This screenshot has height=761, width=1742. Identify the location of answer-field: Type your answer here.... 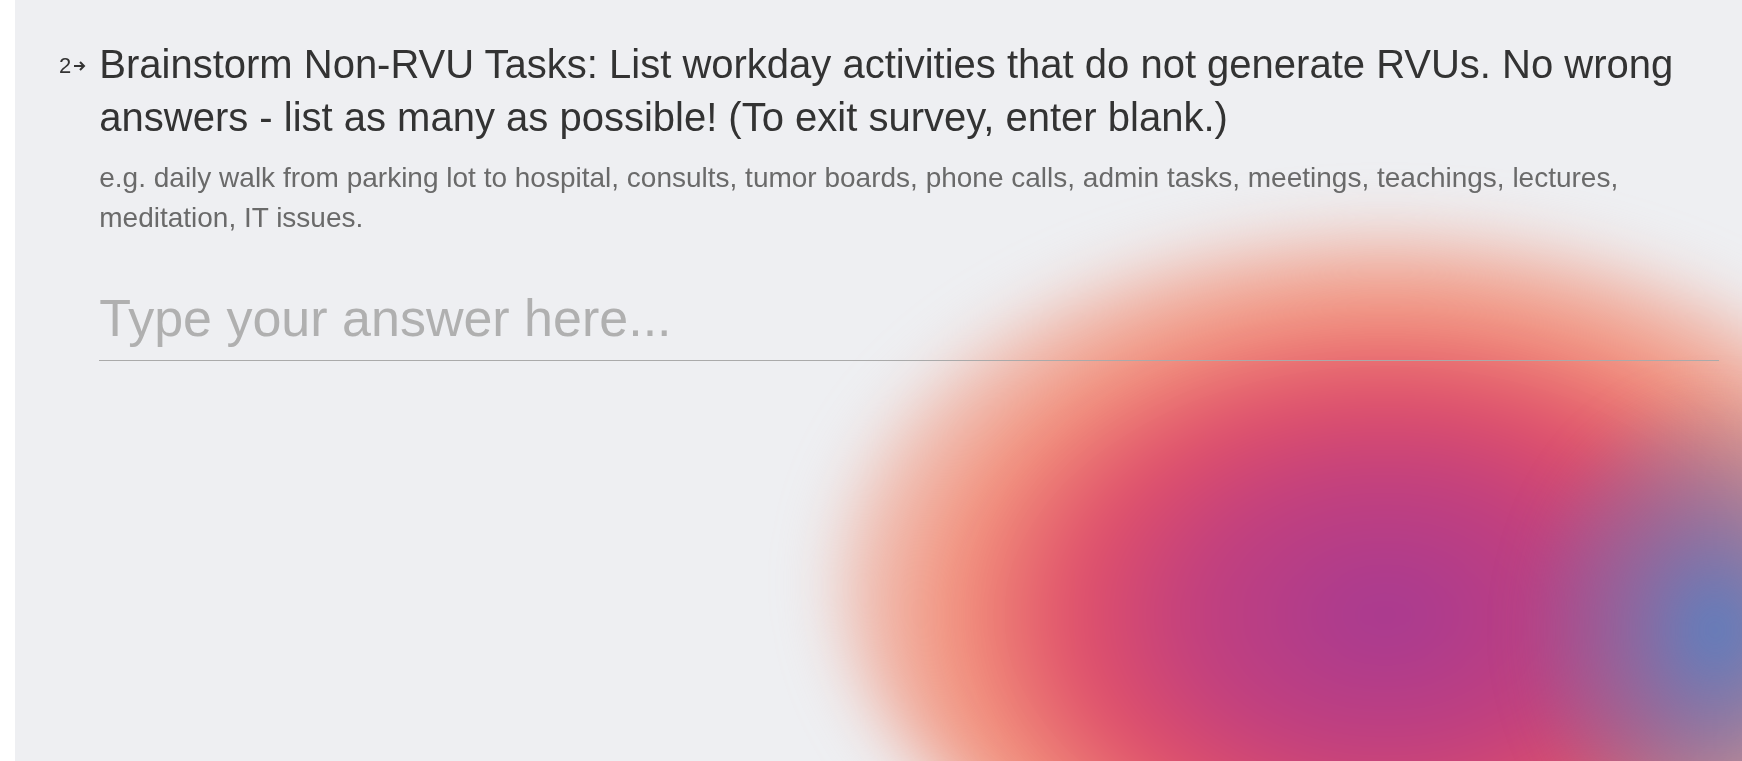
(909, 324).